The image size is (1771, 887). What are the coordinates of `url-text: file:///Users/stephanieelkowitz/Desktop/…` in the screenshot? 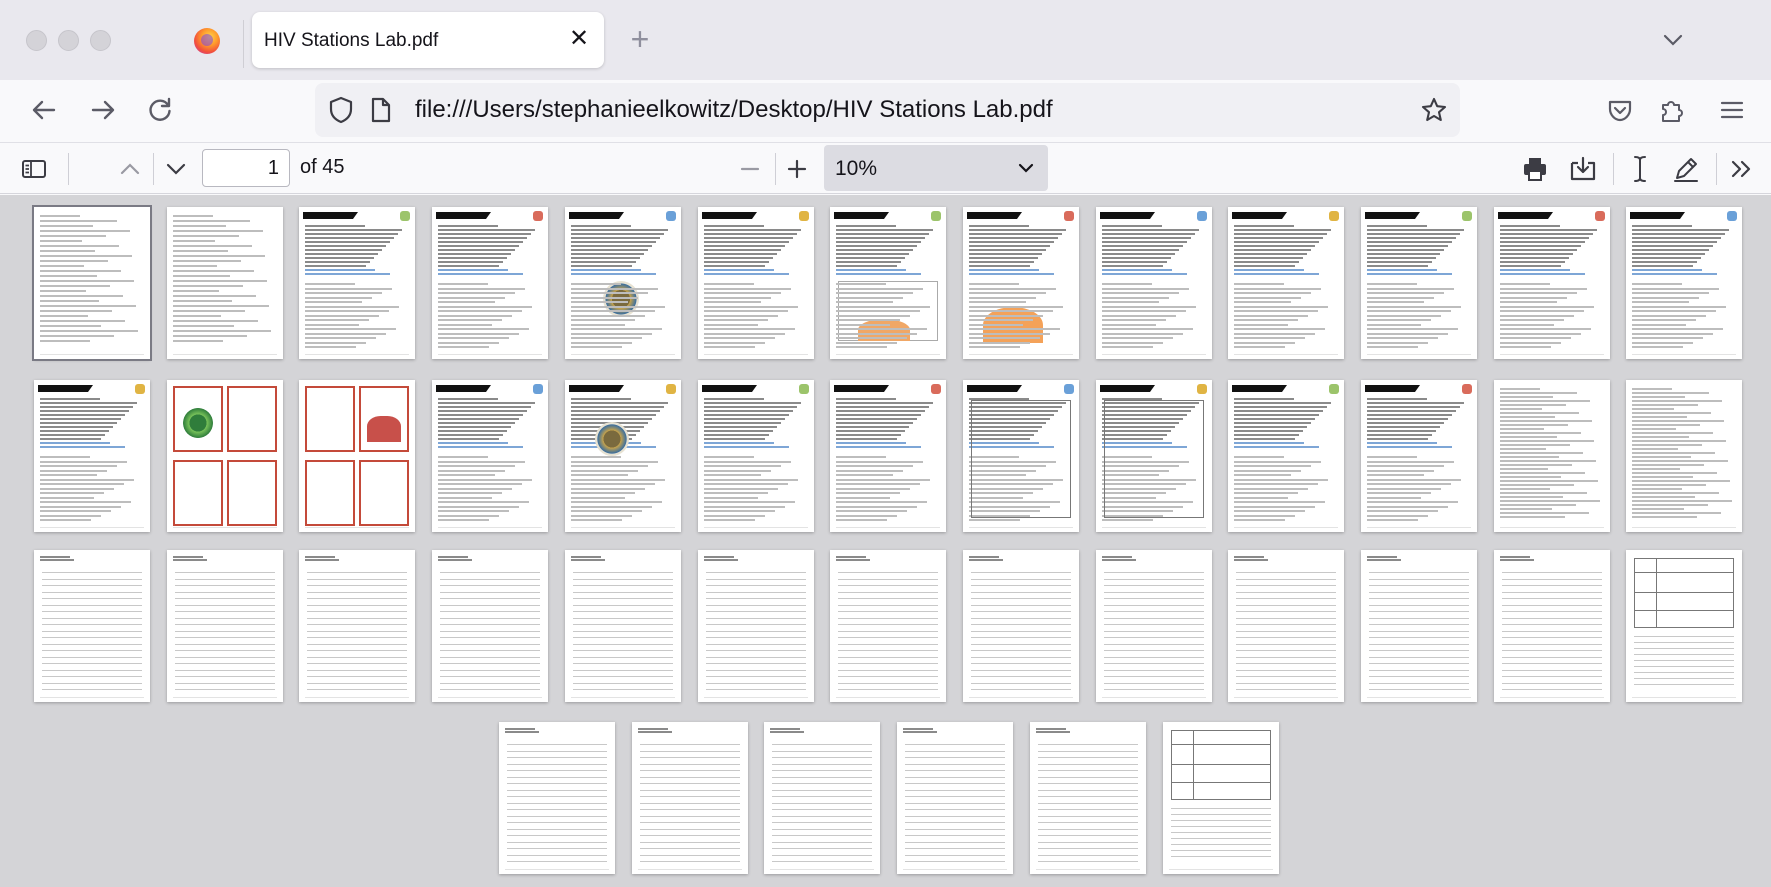 It's located at (734, 110).